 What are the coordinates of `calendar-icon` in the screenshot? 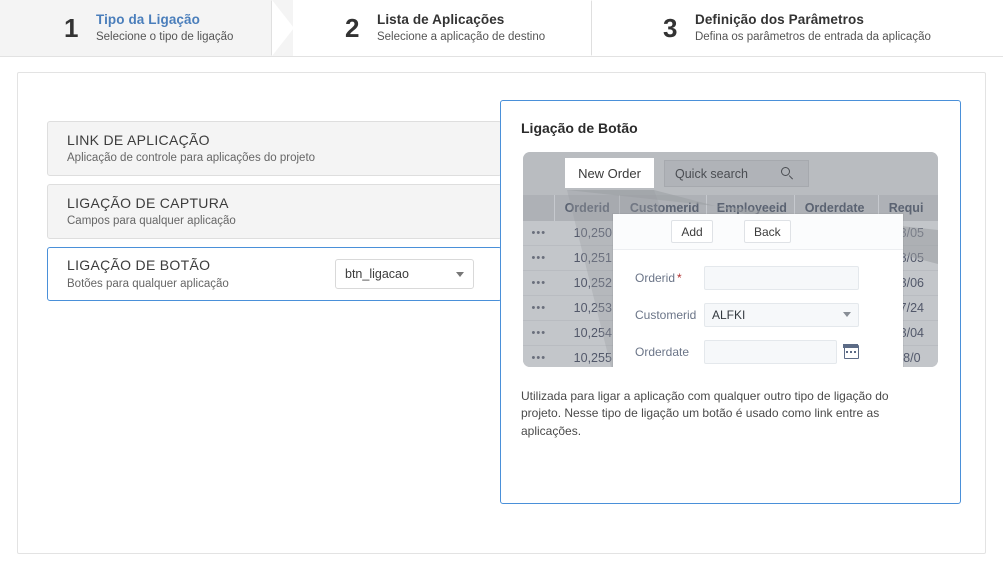 It's located at (851, 351).